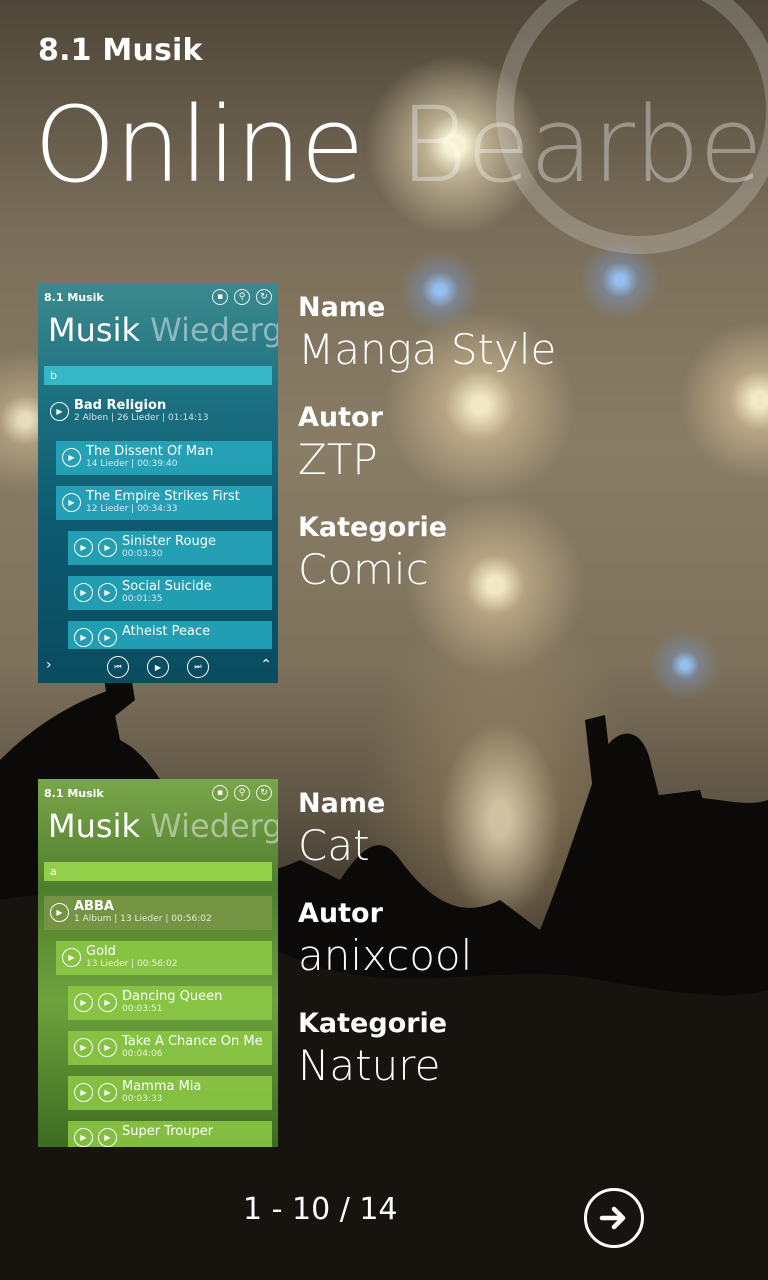 The width and height of the screenshot is (768, 1280). I want to click on next-track-icon: ⏭, so click(198, 667).